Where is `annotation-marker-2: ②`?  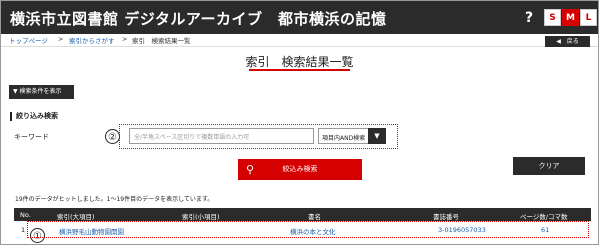 annotation-marker-2: ② is located at coordinates (112, 136).